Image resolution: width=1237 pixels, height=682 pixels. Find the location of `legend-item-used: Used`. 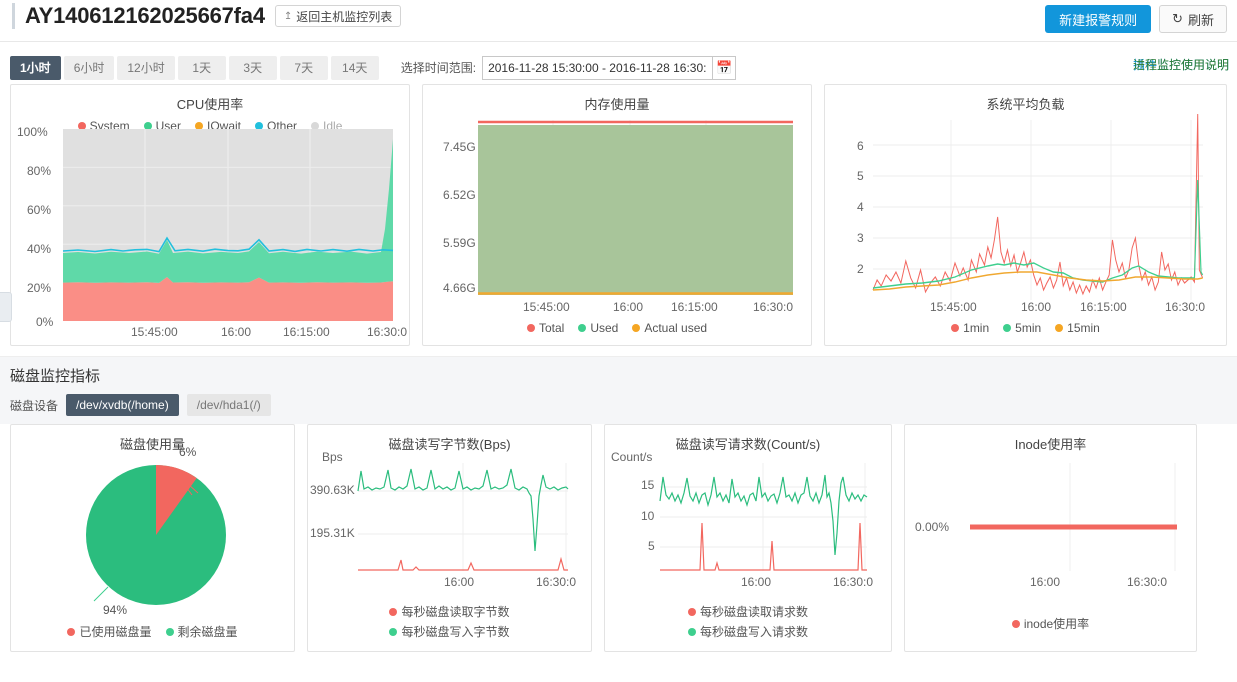

legend-item-used: Used is located at coordinates (598, 328).